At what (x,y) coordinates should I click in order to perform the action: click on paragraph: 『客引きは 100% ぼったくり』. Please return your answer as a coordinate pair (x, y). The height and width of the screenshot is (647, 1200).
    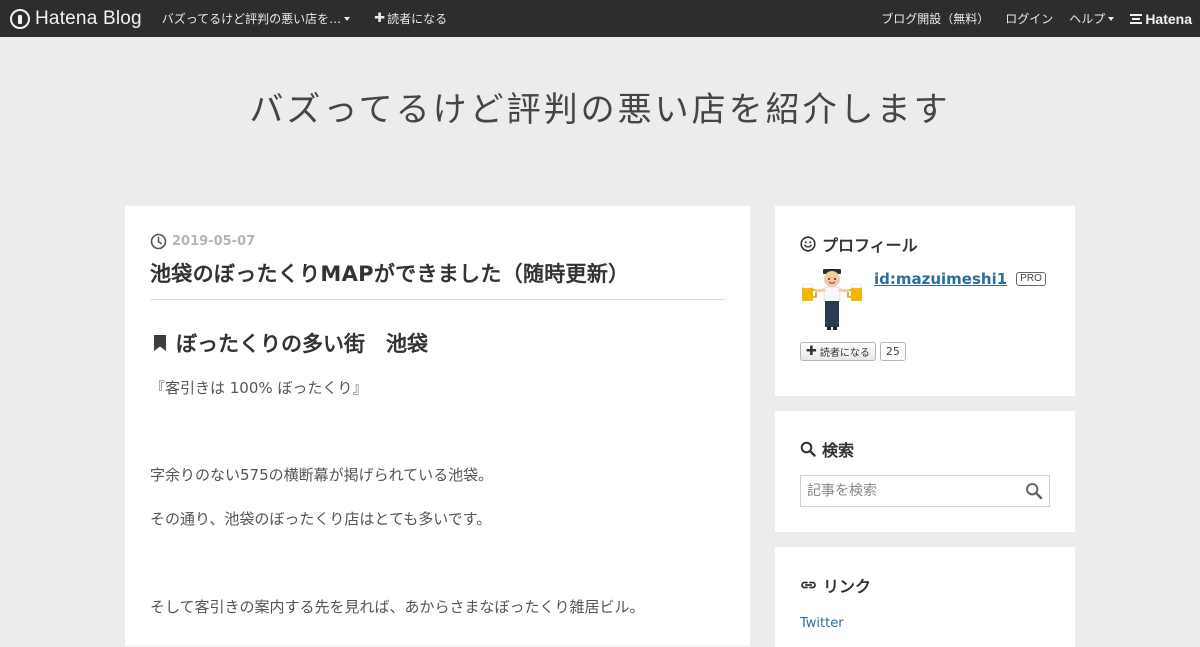
    Looking at the image, I should click on (259, 388).